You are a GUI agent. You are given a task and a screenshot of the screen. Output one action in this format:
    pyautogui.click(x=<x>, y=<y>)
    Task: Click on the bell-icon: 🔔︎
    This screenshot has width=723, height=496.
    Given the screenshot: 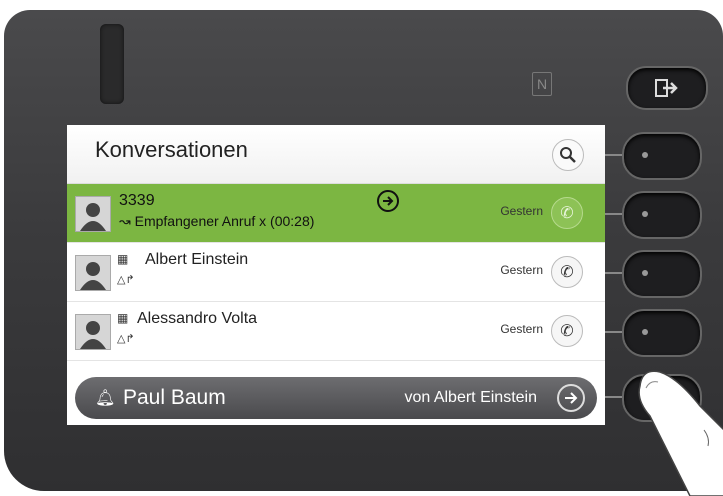 What is the action you would take?
    pyautogui.click(x=105, y=398)
    